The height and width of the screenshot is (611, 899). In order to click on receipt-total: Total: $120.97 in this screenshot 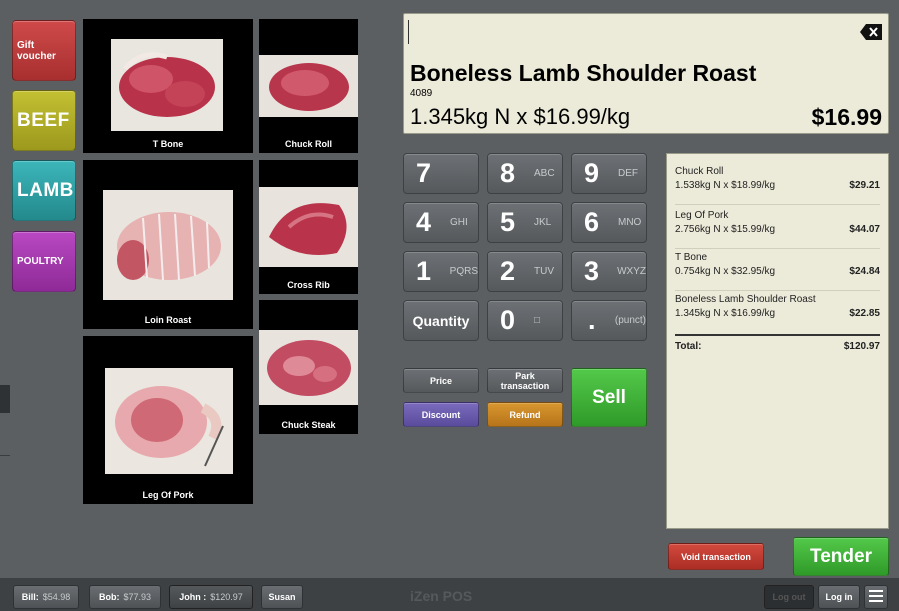, I will do `click(777, 343)`.